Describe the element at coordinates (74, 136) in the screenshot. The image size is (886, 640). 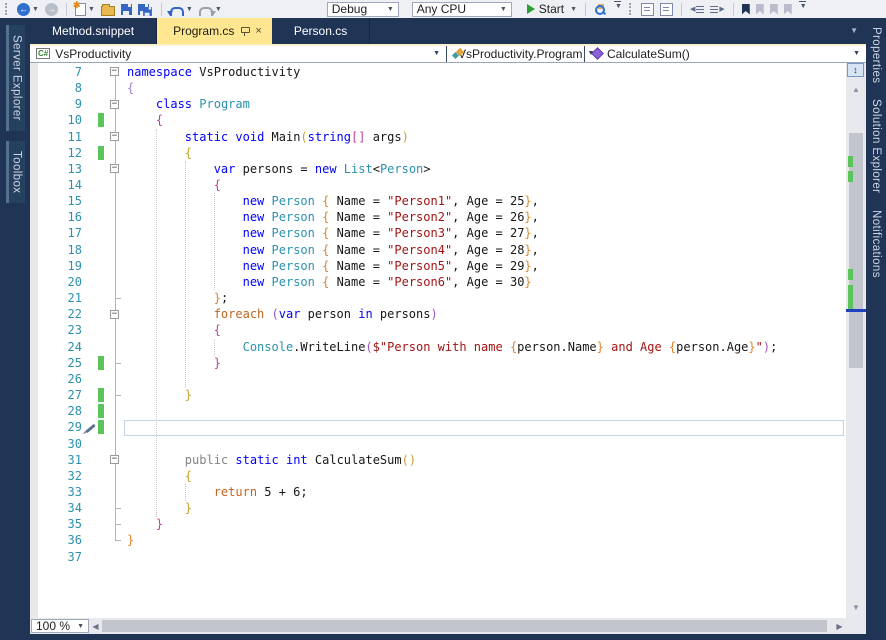
I see `line-number: 11` at that location.